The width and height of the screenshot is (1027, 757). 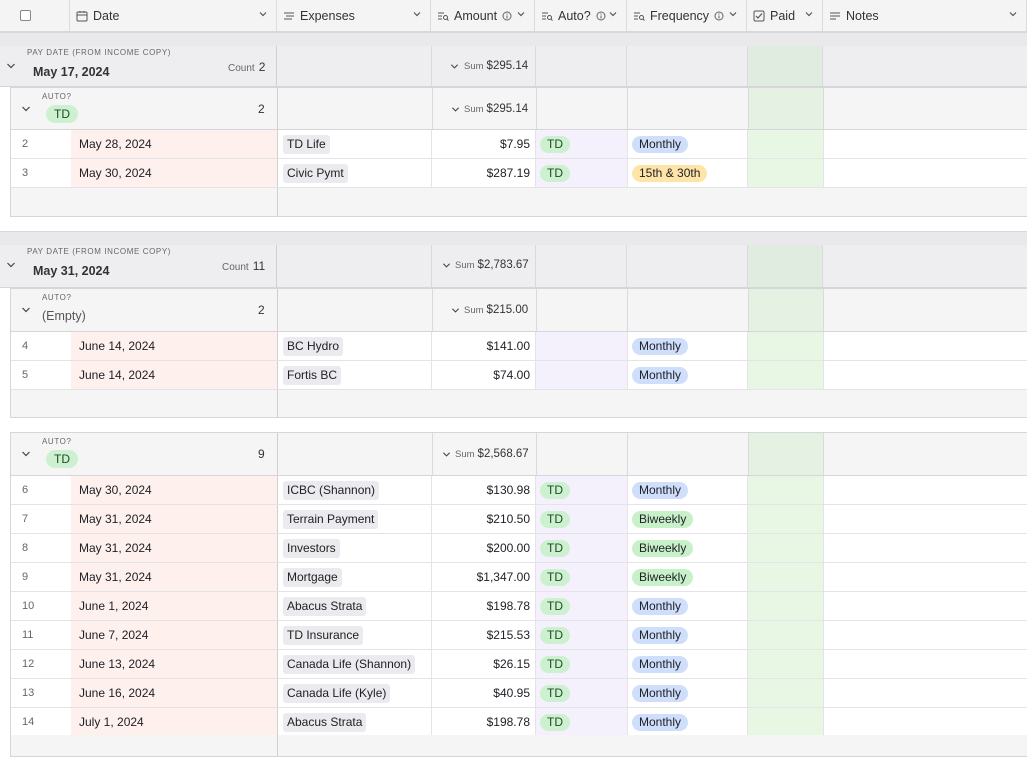 I want to click on table-row: 5 June 14, 2024 Fortis BC $74.00 Monthly, so click(x=518, y=375).